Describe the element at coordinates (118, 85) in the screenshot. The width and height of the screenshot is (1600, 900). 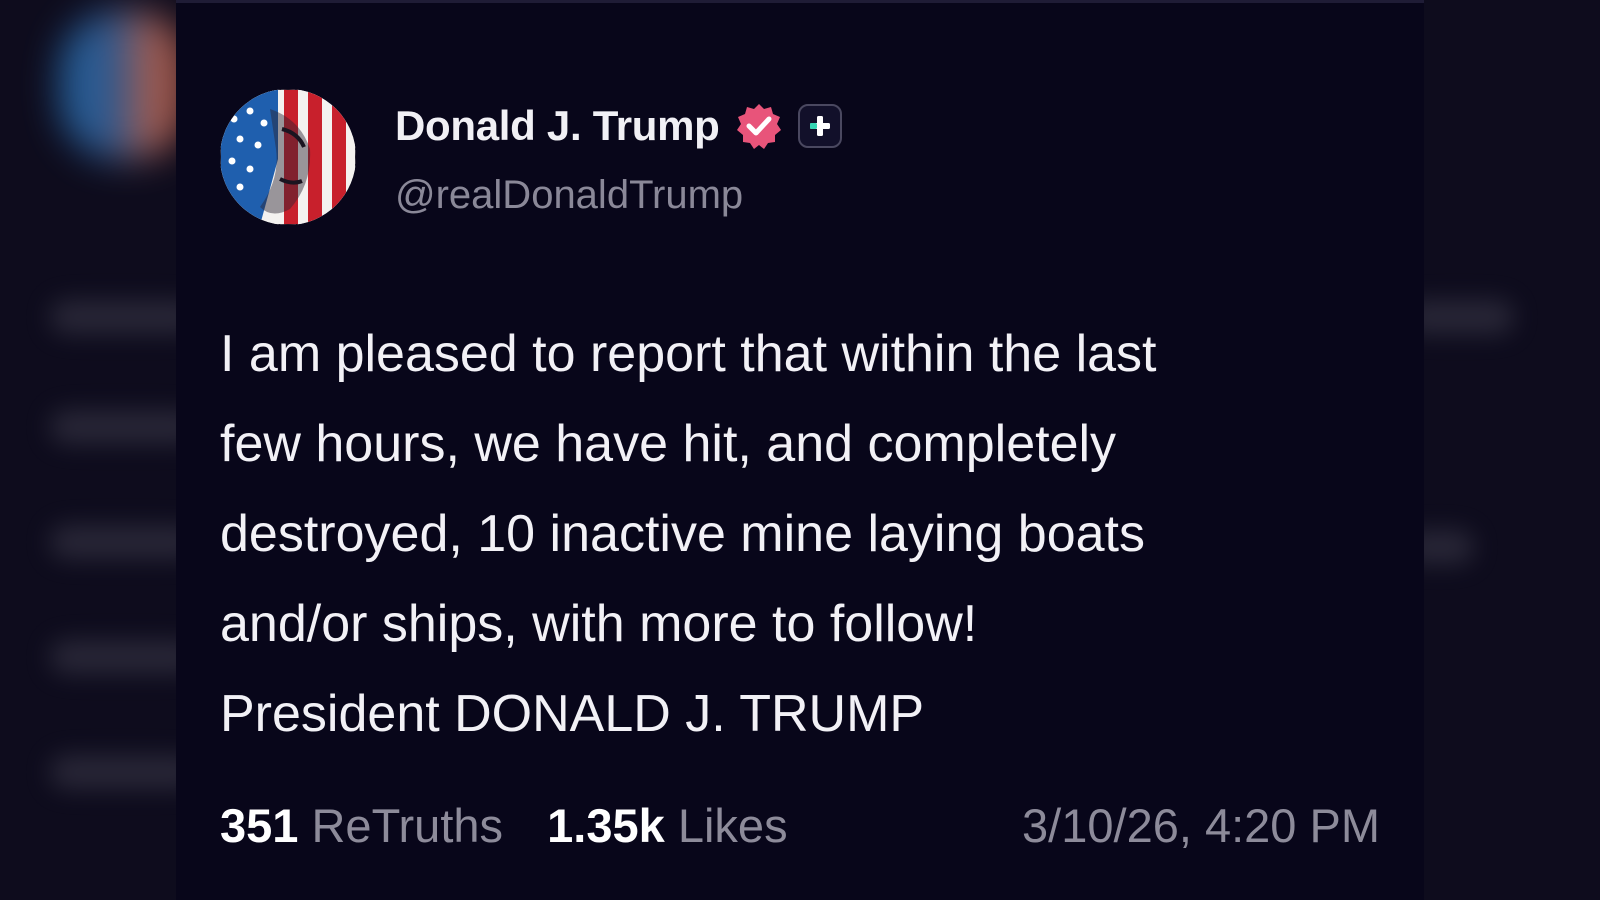
I see `blurred-avatar` at that location.